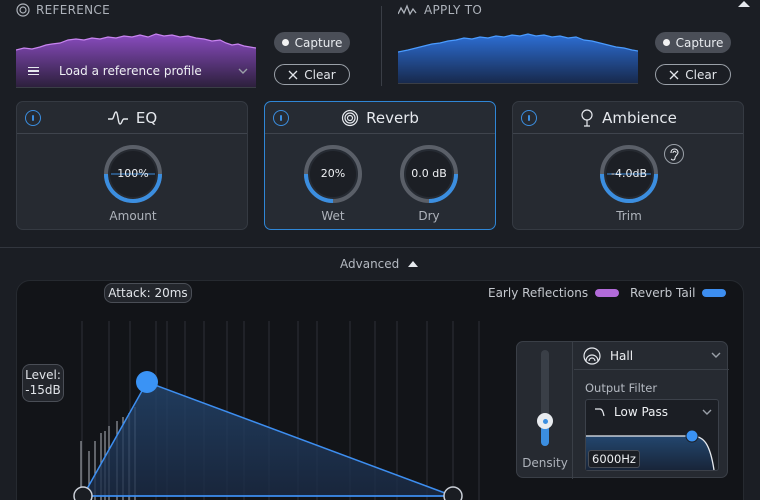 This screenshot has height=500, width=760. I want to click on ambience-module: Ambience -4.0dB Trim, so click(628, 165).